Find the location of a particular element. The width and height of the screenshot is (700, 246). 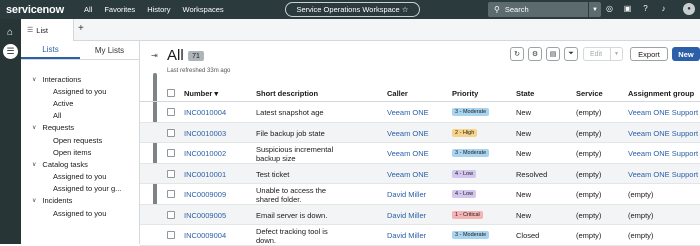

new-button: New is located at coordinates (686, 54).